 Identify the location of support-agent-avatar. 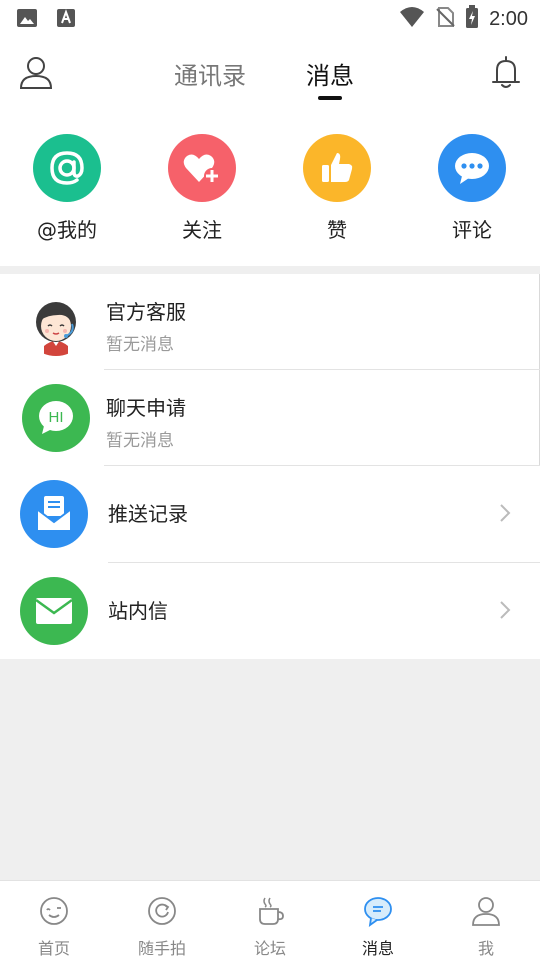
(56, 322).